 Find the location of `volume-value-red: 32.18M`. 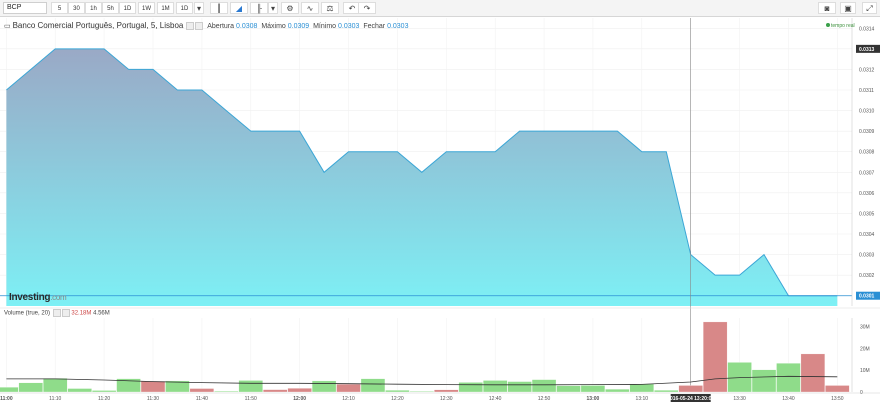

volume-value-red: 32.18M is located at coordinates (81, 313).